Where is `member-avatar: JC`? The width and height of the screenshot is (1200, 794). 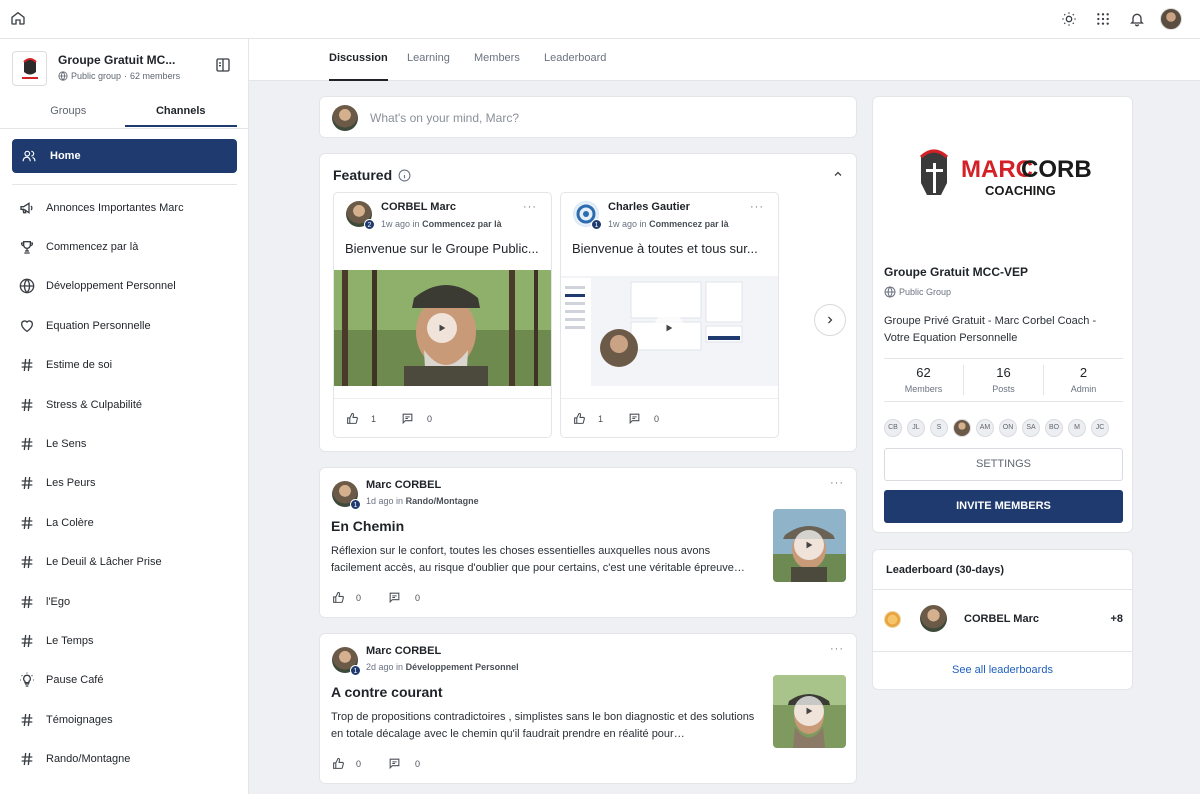 member-avatar: JC is located at coordinates (1100, 428).